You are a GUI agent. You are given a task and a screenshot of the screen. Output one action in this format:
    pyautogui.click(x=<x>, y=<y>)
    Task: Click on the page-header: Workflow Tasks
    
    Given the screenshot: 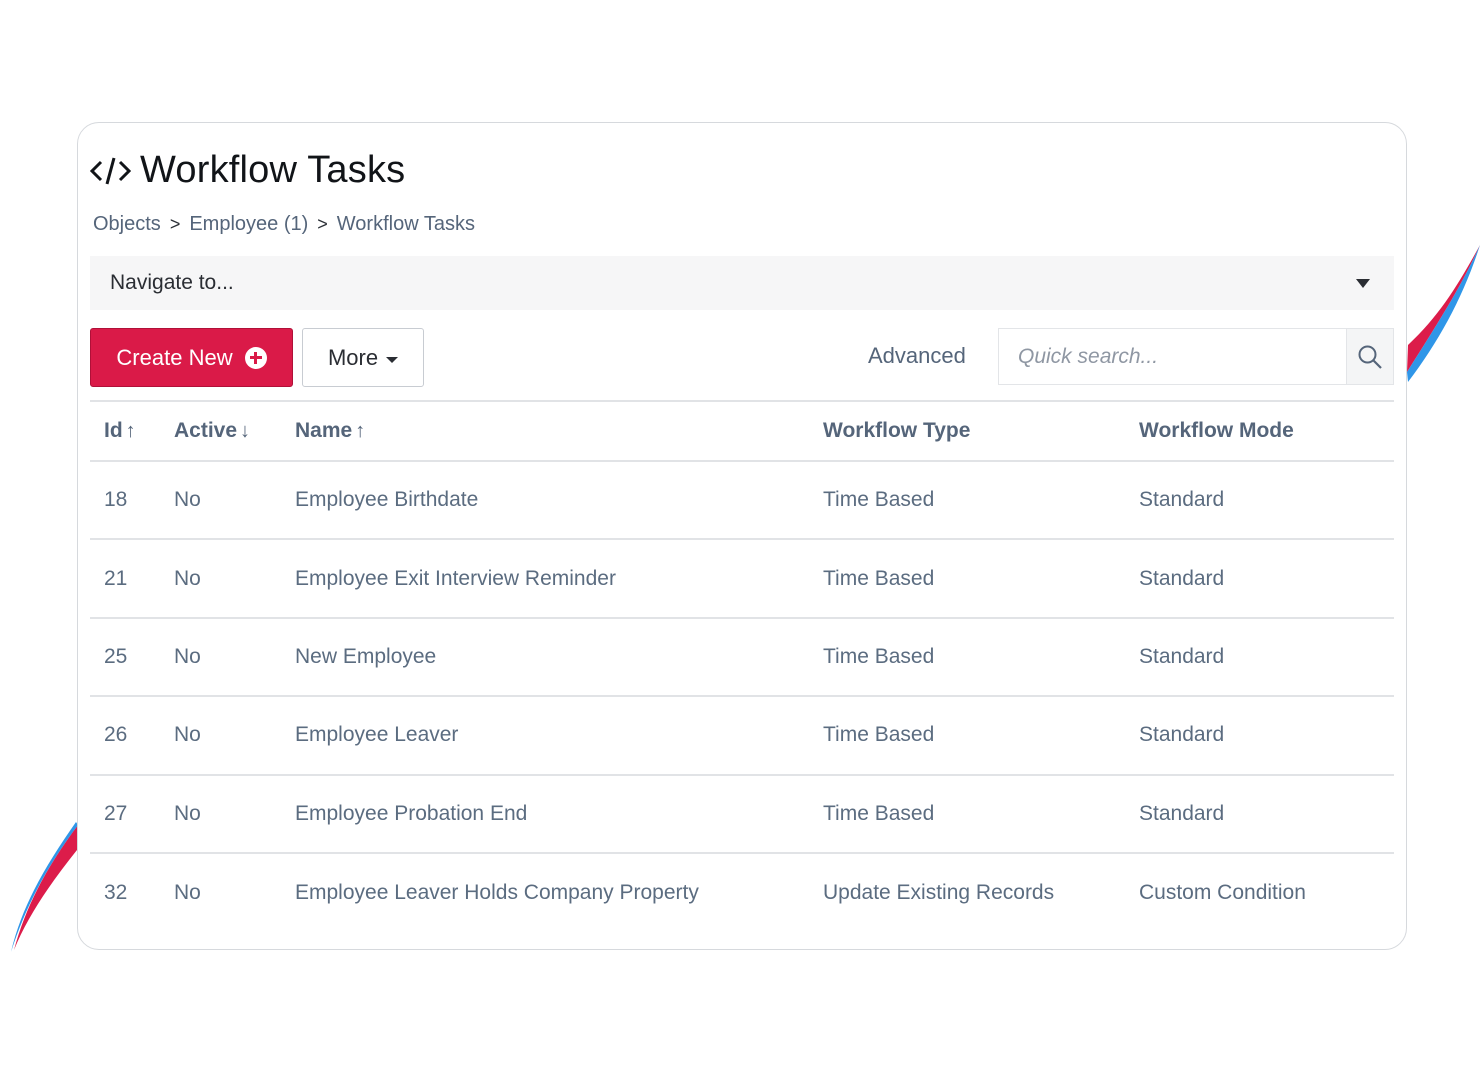 What is the action you would take?
    pyautogui.click(x=247, y=170)
    